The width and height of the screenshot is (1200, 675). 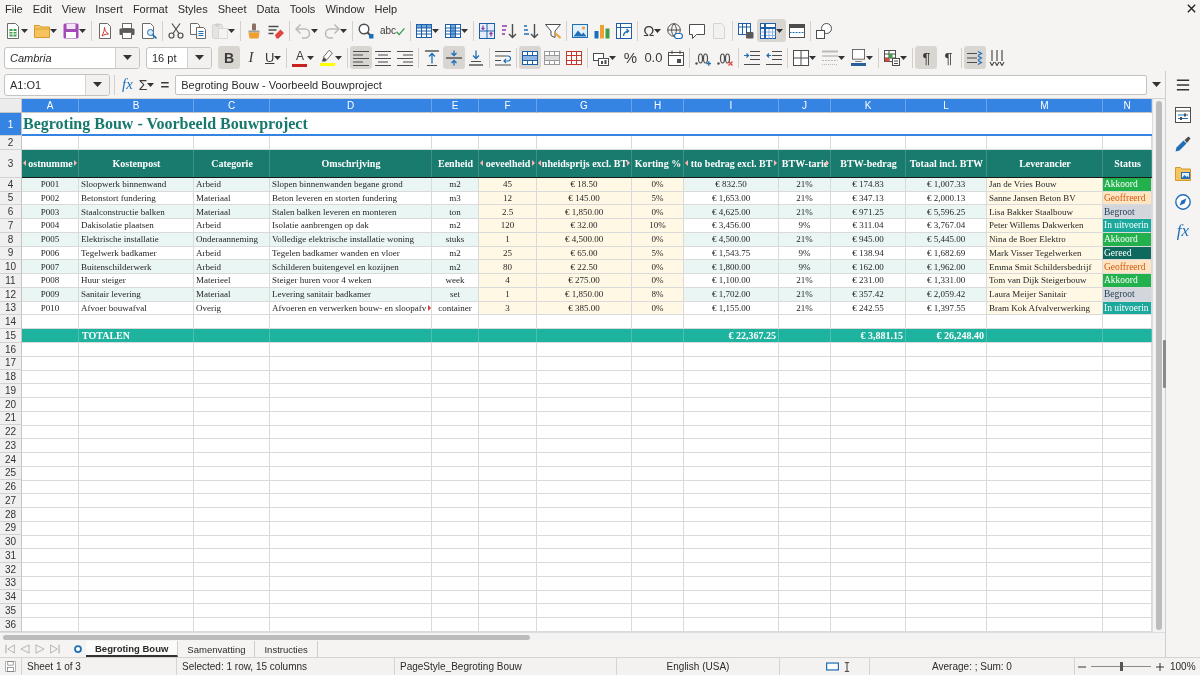 What do you see at coordinates (42, 8) in the screenshot?
I see `menu-item: Edit` at bounding box center [42, 8].